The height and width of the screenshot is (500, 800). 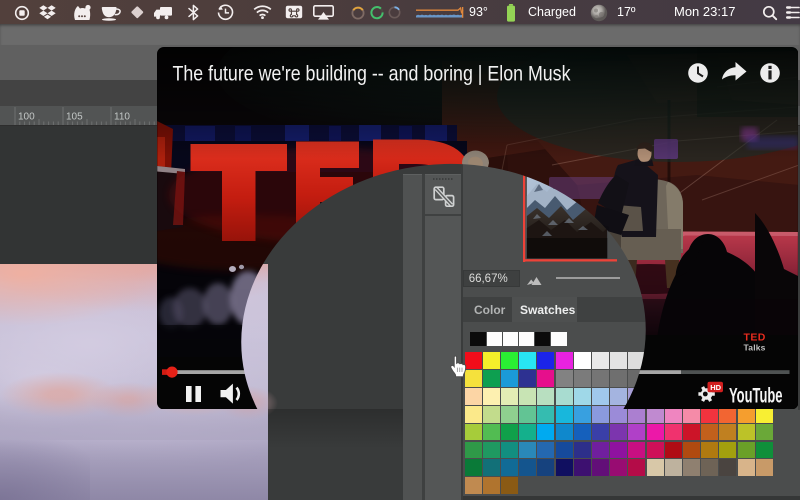 I want to click on svg-text: Talks, so click(x=754, y=347).